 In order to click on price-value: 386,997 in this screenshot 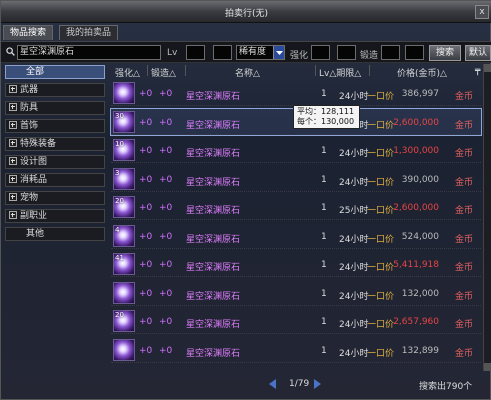, I will do `click(420, 94)`.